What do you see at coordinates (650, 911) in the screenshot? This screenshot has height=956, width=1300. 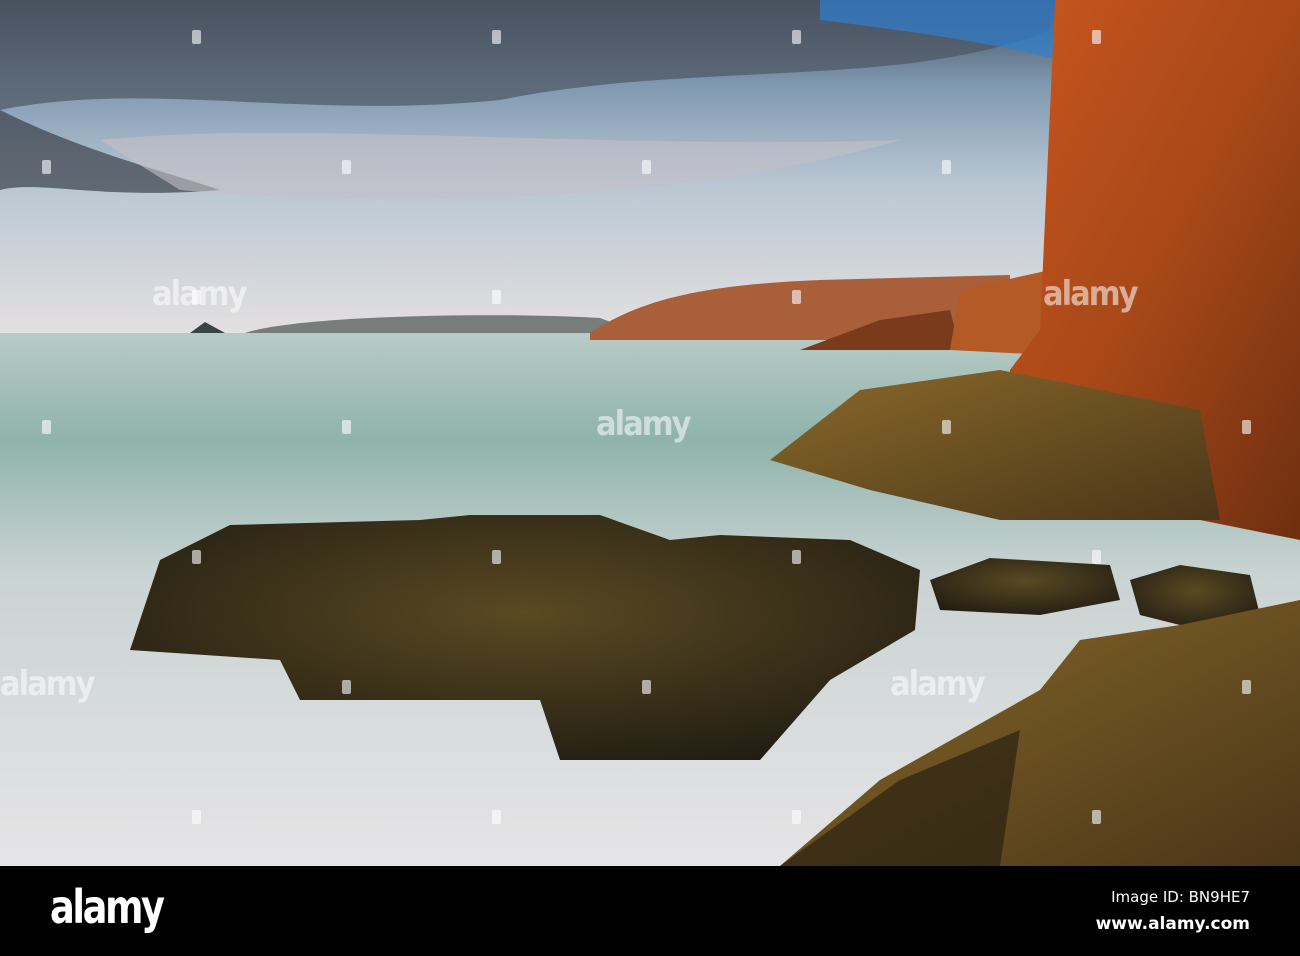 I see `footer-bar: alamy Image ID: BN9HE7 www.alamy.com` at bounding box center [650, 911].